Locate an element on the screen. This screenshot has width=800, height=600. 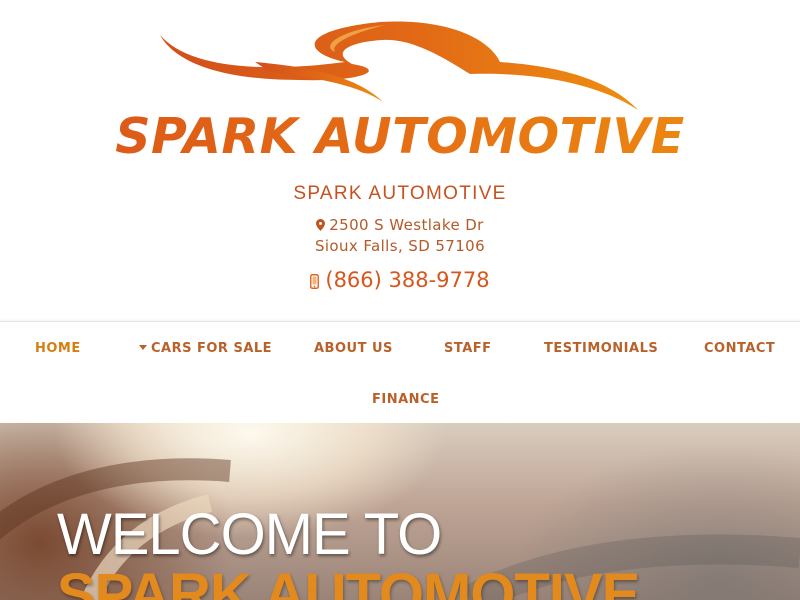
nav-item-contact: CONTACT is located at coordinates (739, 348).